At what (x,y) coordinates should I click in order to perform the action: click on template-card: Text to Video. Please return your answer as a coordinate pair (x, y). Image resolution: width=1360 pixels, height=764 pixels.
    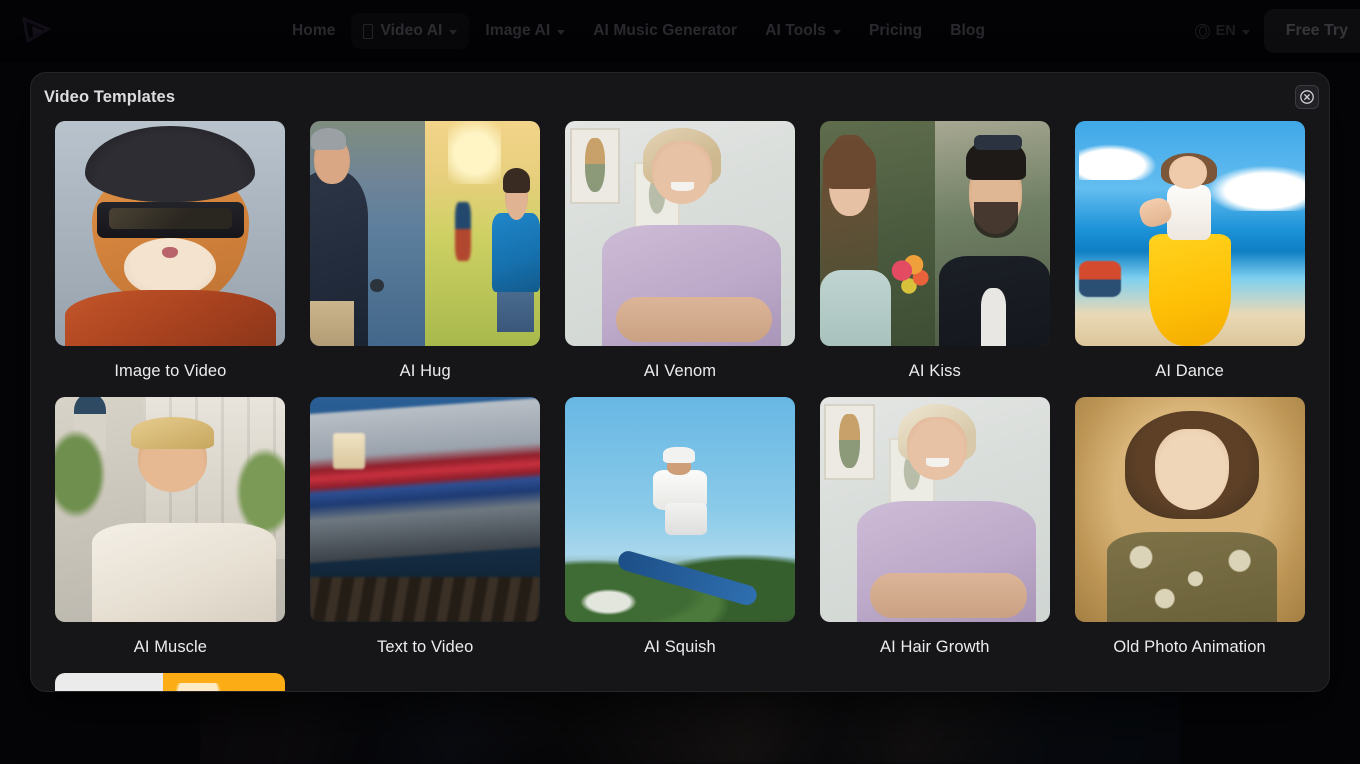
    Looking at the image, I should click on (425, 528).